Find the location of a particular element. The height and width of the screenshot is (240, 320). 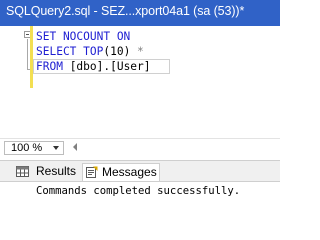

chevron-down-icon is located at coordinates (56, 148).